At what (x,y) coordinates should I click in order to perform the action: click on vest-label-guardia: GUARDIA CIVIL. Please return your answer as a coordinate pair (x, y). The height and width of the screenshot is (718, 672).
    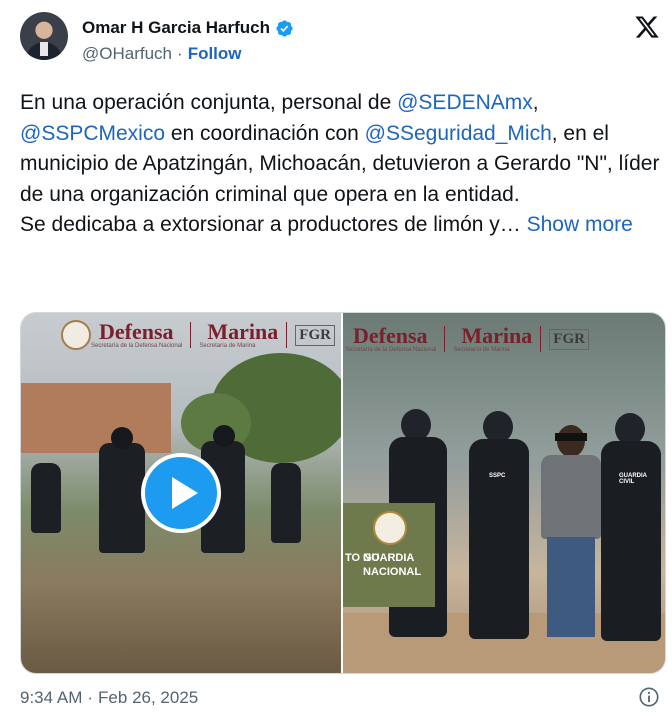
    Looking at the image, I should click on (633, 479).